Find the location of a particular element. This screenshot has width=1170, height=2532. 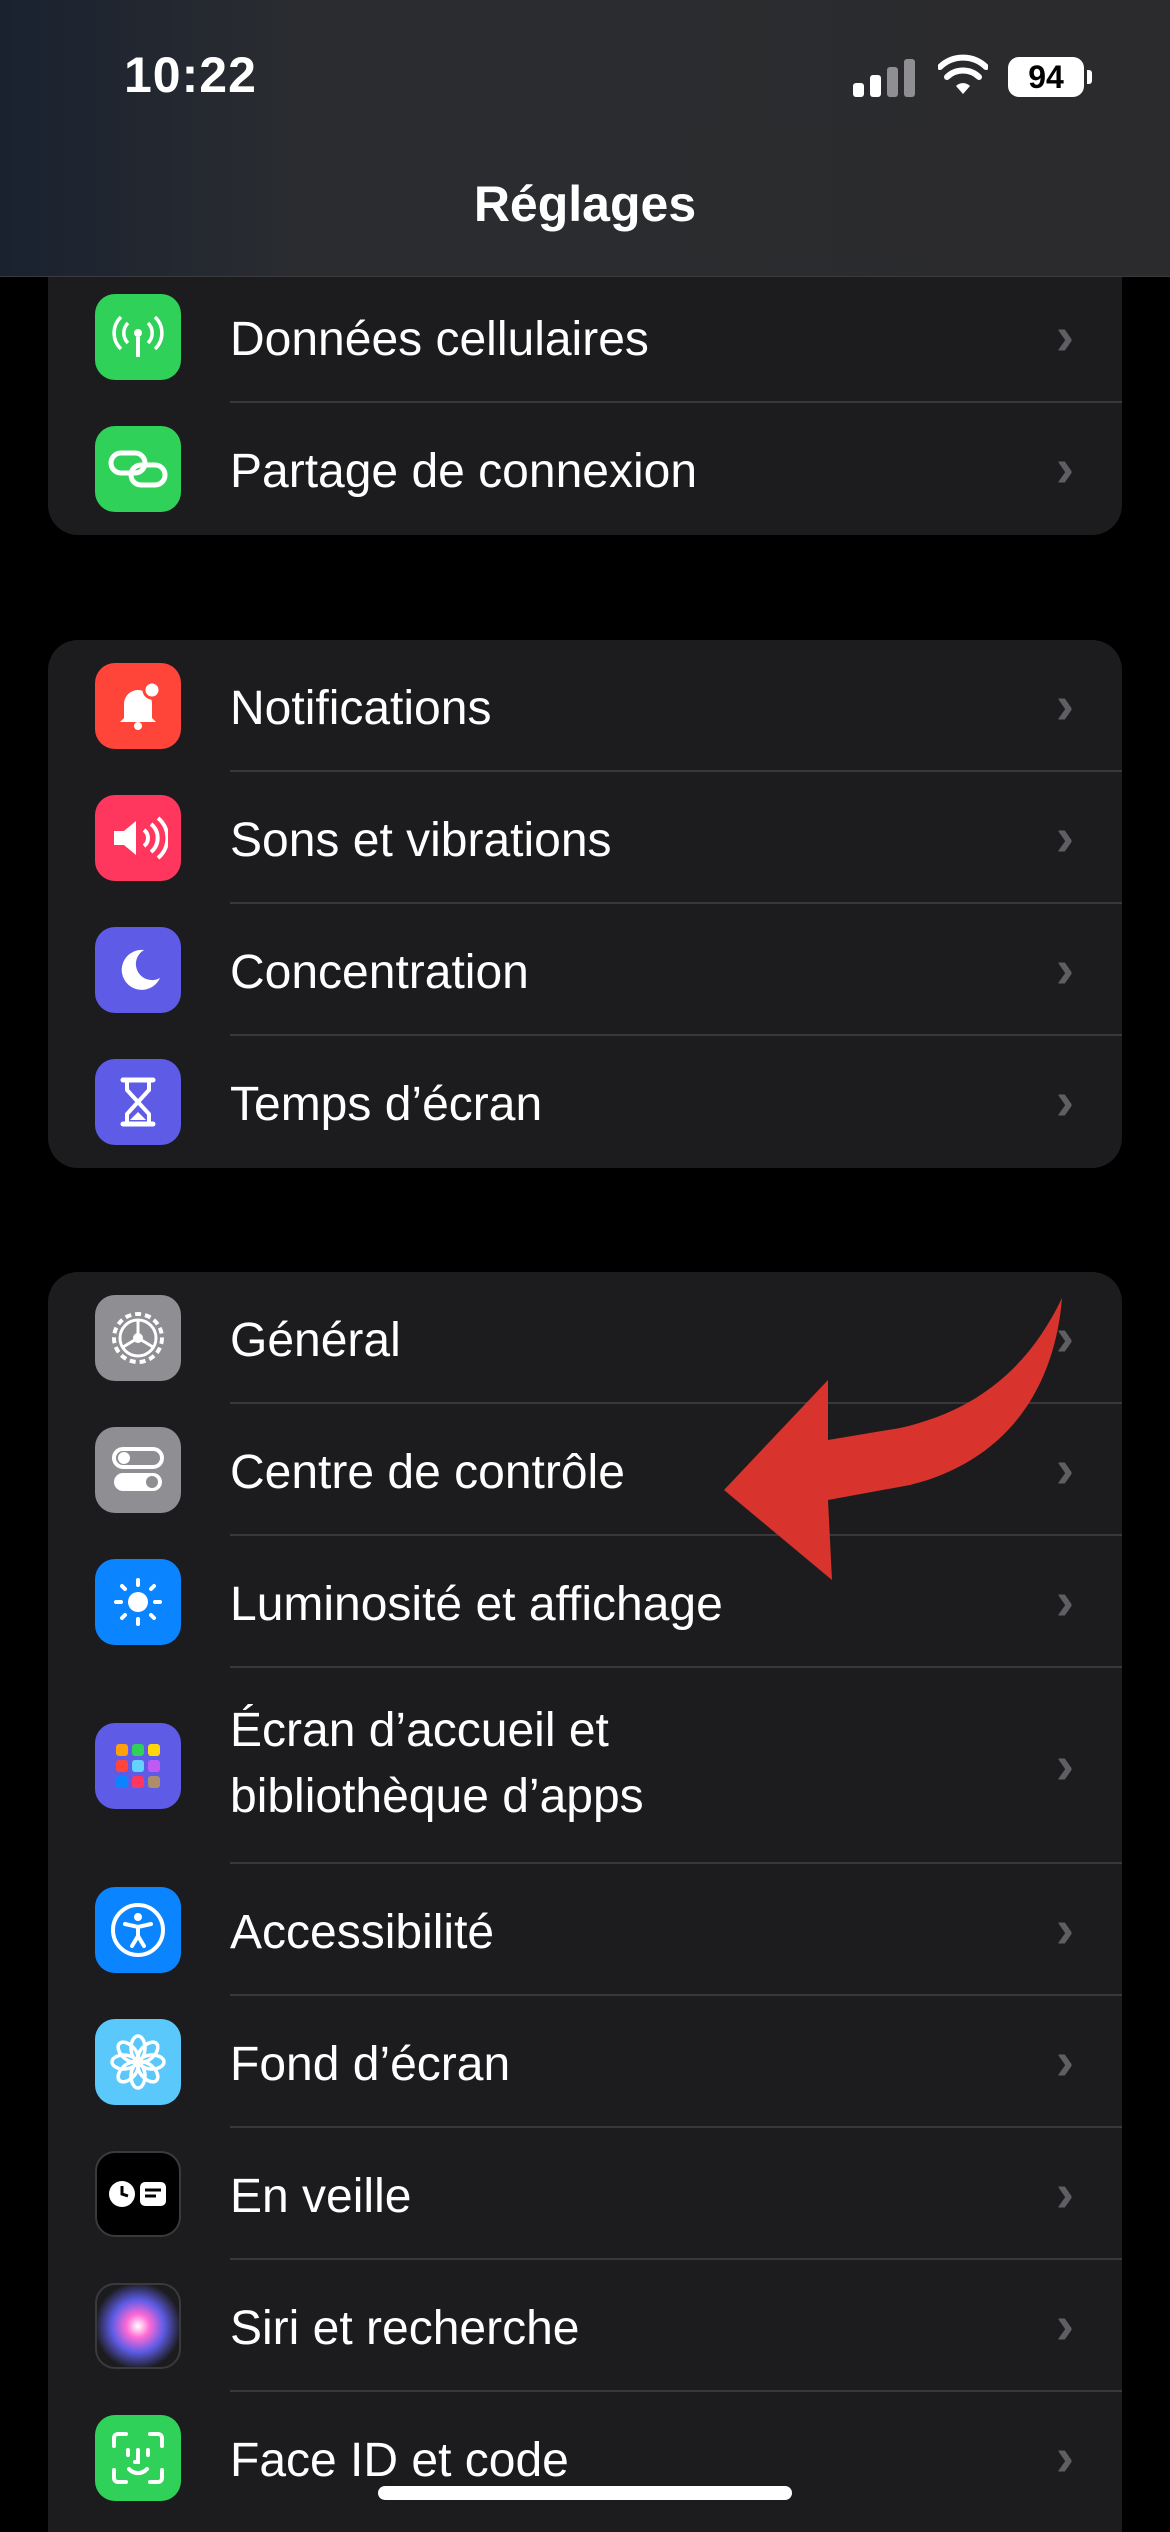

sun-icon is located at coordinates (138, 1602).